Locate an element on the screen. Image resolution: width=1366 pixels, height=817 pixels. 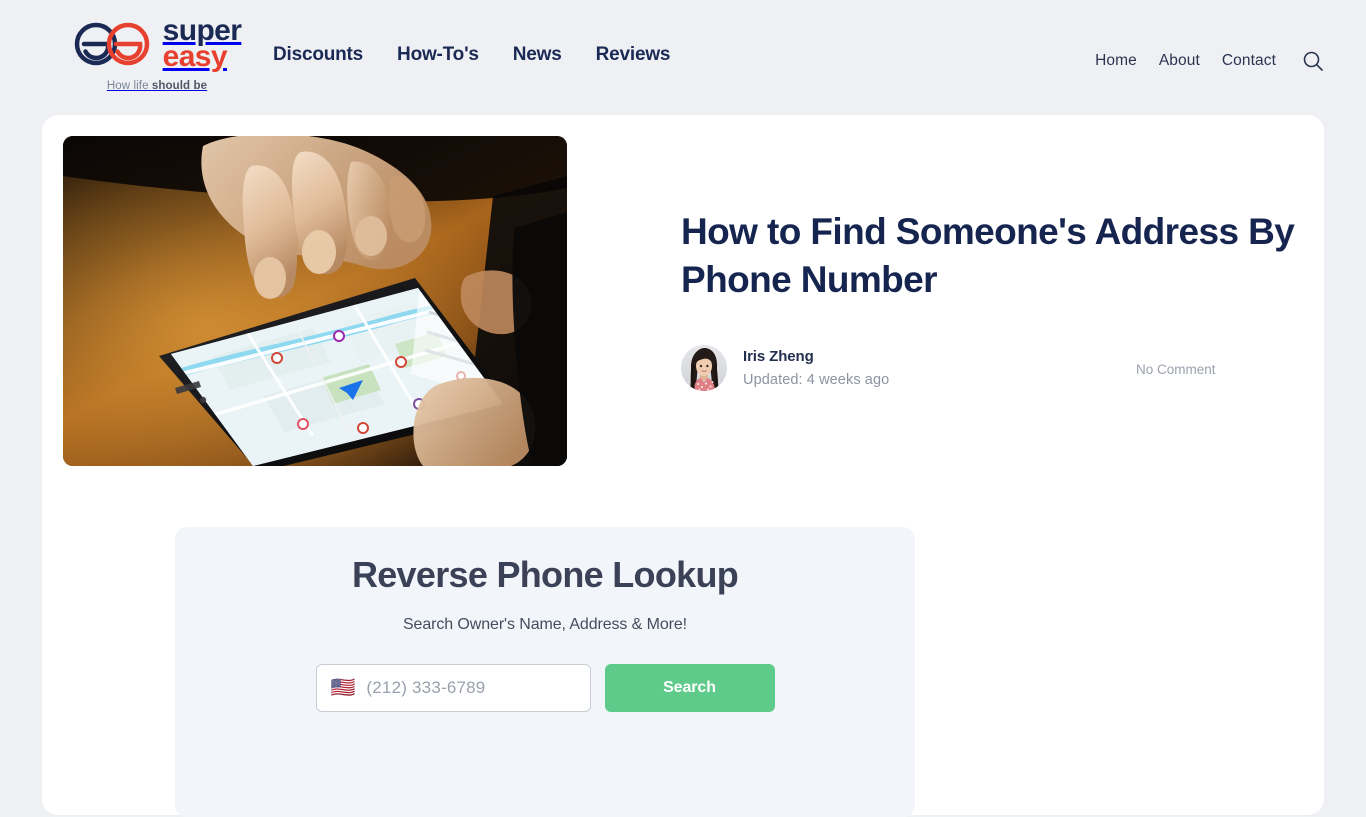
comment-count: No Comment is located at coordinates (1176, 369).